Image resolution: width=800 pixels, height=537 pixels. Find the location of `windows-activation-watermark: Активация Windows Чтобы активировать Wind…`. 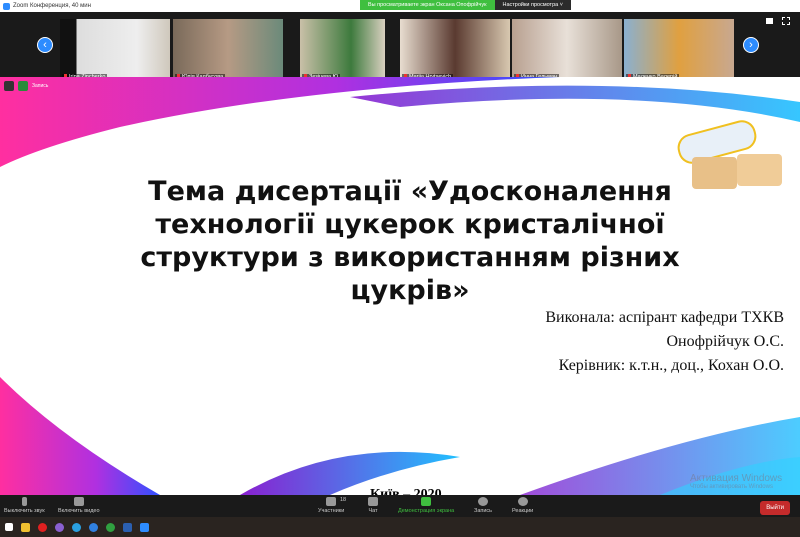

windows-activation-watermark: Активация Windows Чтобы активировать Wind… is located at coordinates (736, 481).